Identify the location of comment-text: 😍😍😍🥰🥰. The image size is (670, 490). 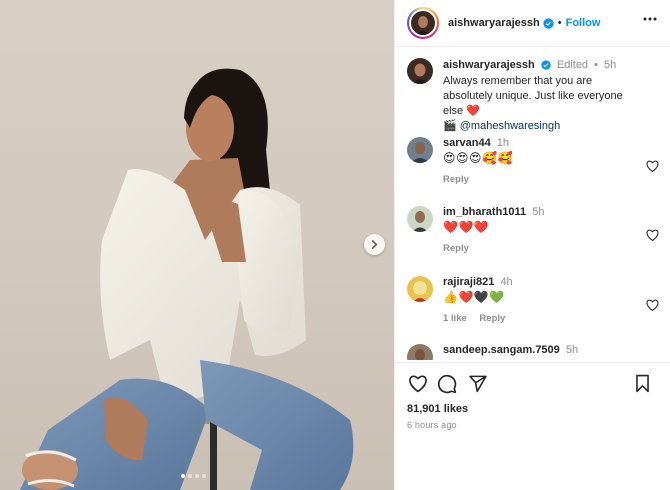
(478, 158).